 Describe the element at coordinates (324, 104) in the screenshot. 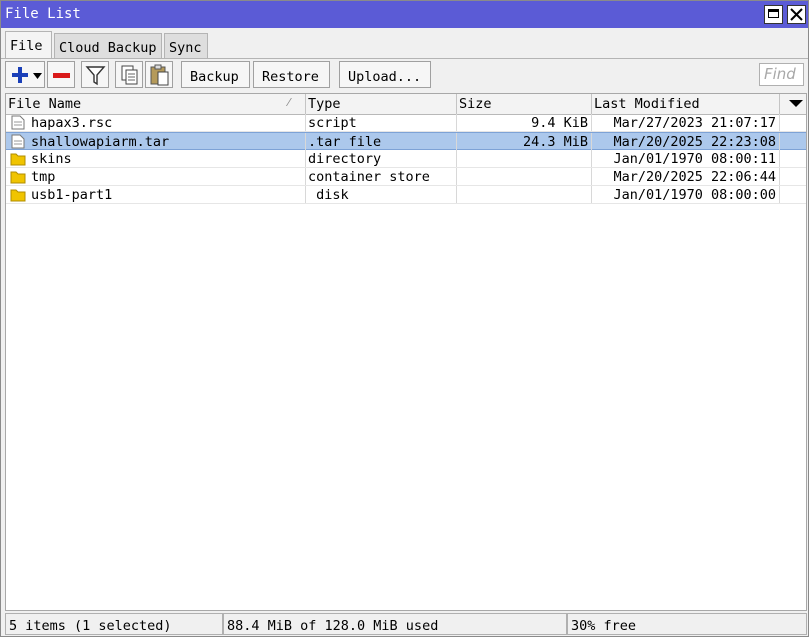

I see `column-label: Type` at that location.